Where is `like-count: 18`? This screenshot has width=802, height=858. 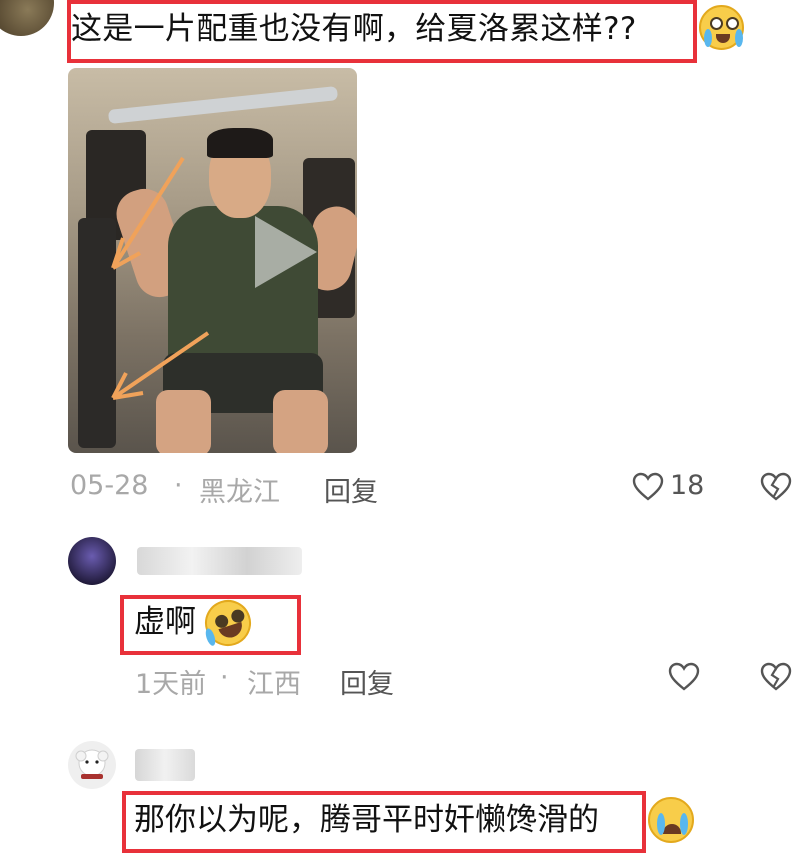
like-count: 18 is located at coordinates (687, 485).